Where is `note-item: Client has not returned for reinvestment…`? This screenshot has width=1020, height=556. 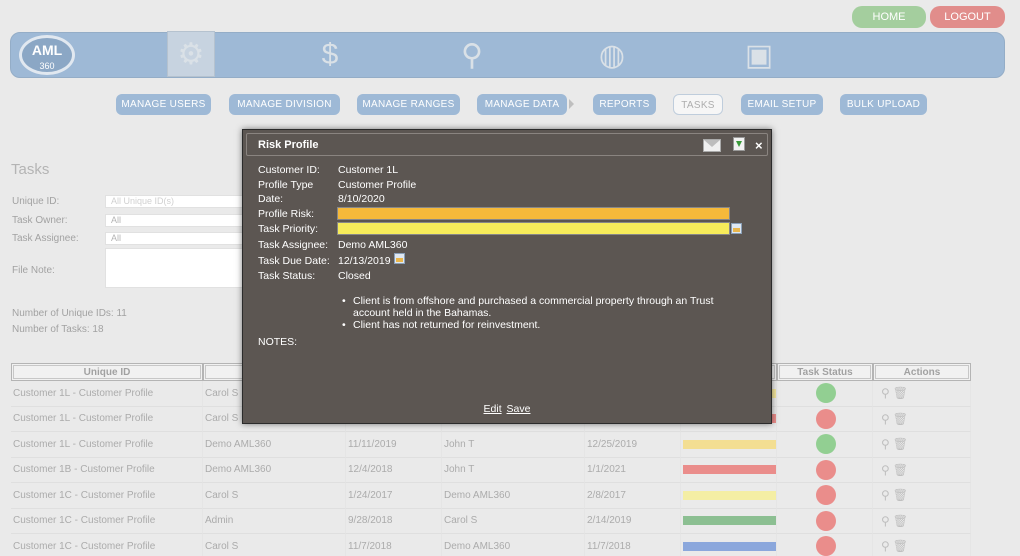 note-item: Client has not returned for reinvestment… is located at coordinates (537, 325).